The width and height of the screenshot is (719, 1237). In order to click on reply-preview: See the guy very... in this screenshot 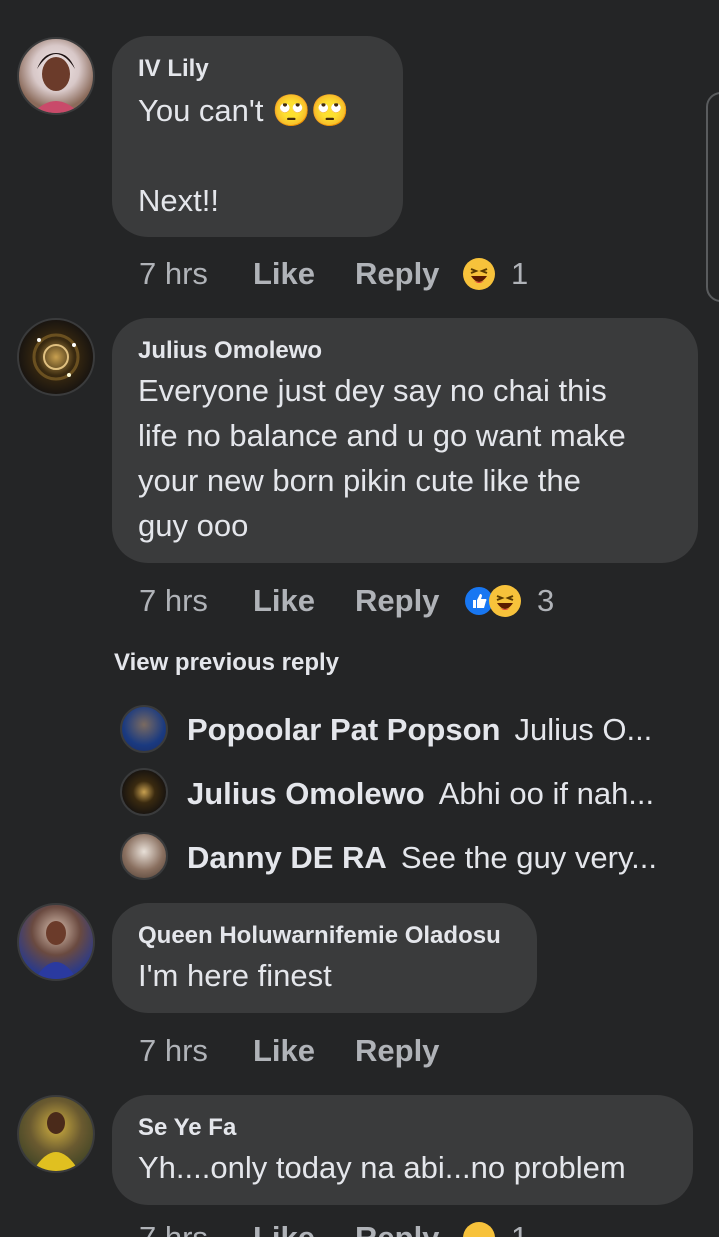, I will do `click(528, 857)`.